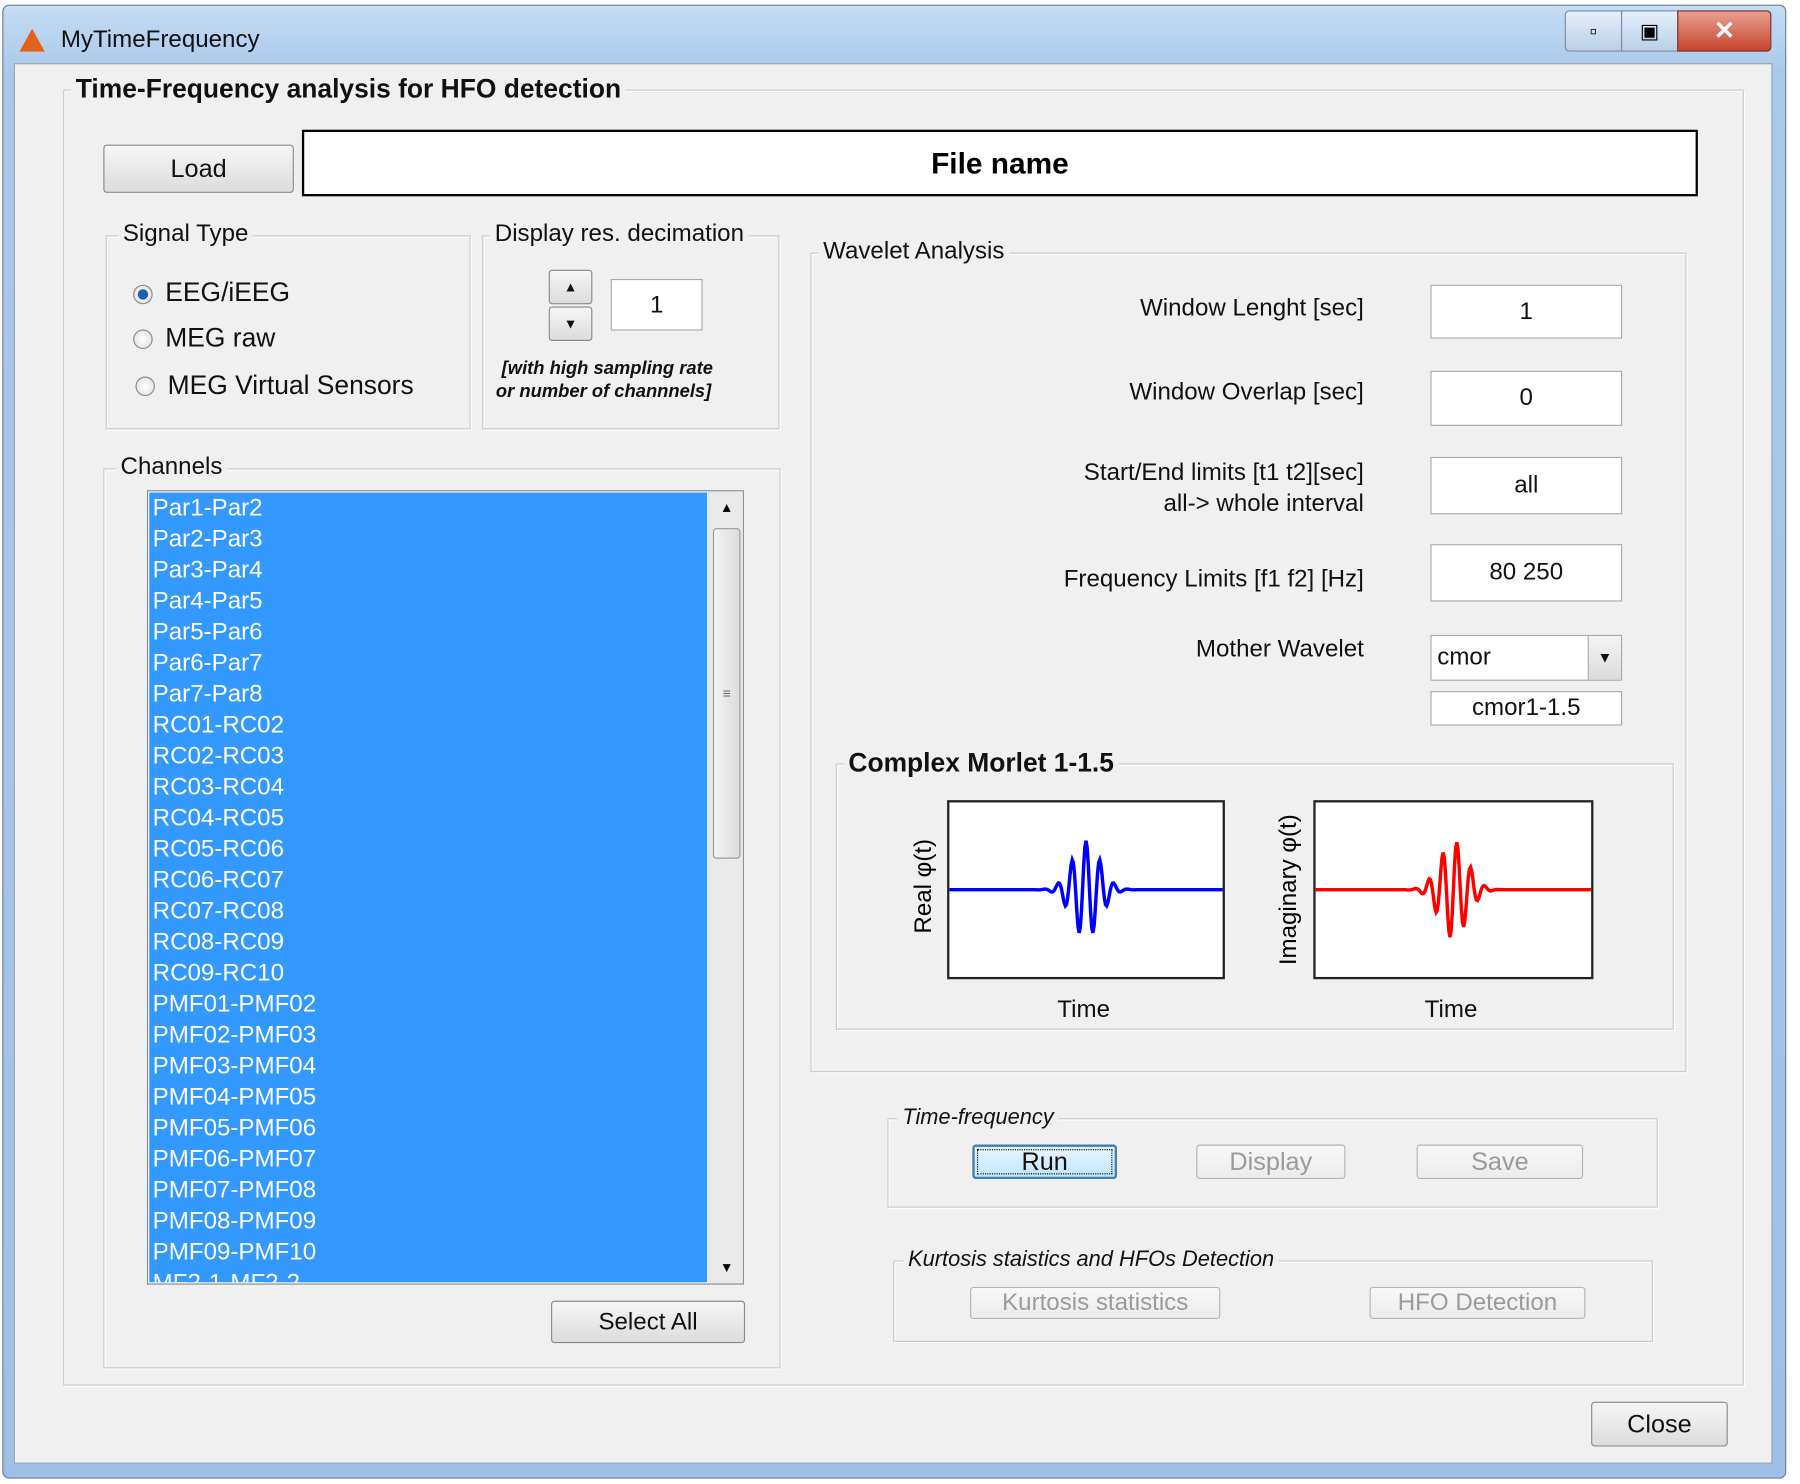 The width and height of the screenshot is (1800, 1484). I want to click on decimation-note-1: [with high sampling rate, so click(607, 369).